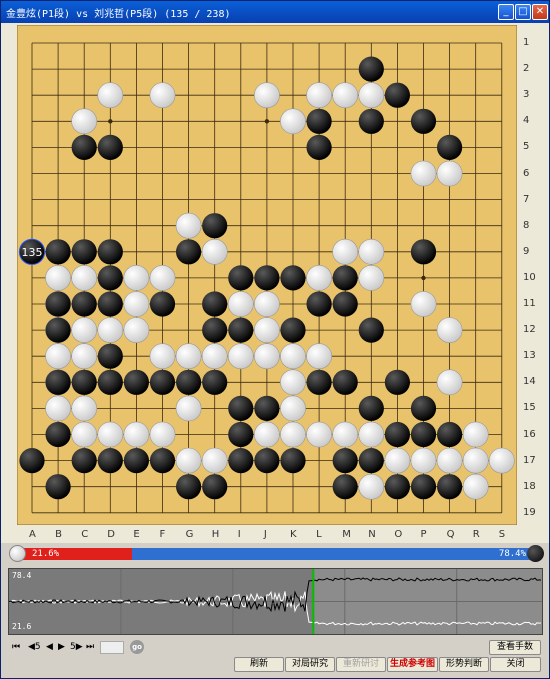 This screenshot has height=679, width=550. I want to click on study-button: 对局研究, so click(310, 664).